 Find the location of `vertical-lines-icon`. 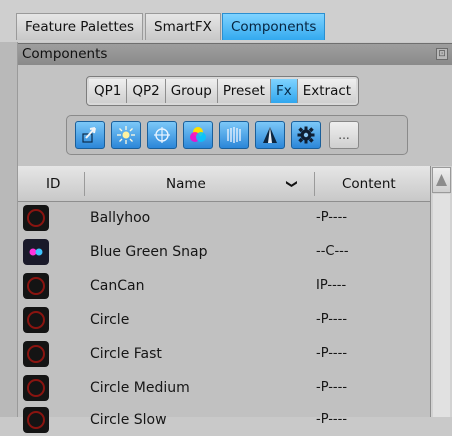

vertical-lines-icon is located at coordinates (234, 135).